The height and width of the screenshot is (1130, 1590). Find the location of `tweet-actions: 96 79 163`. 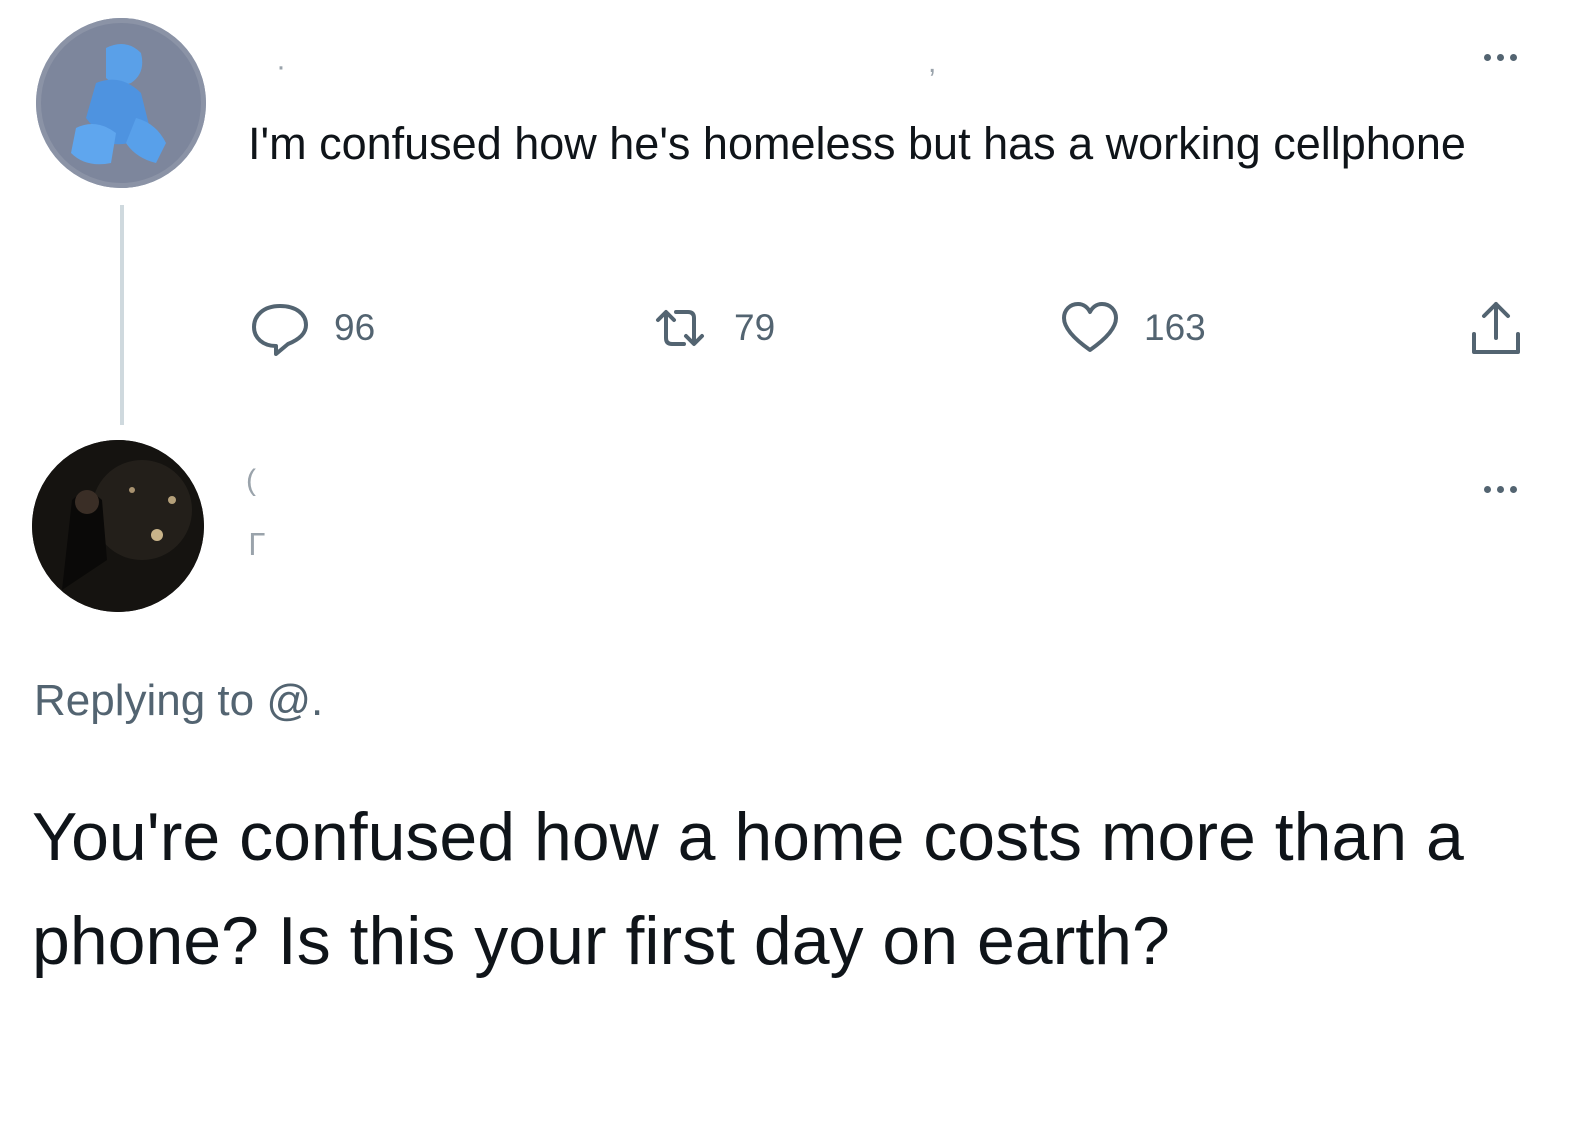

tweet-actions: 96 79 163 is located at coordinates (898, 328).